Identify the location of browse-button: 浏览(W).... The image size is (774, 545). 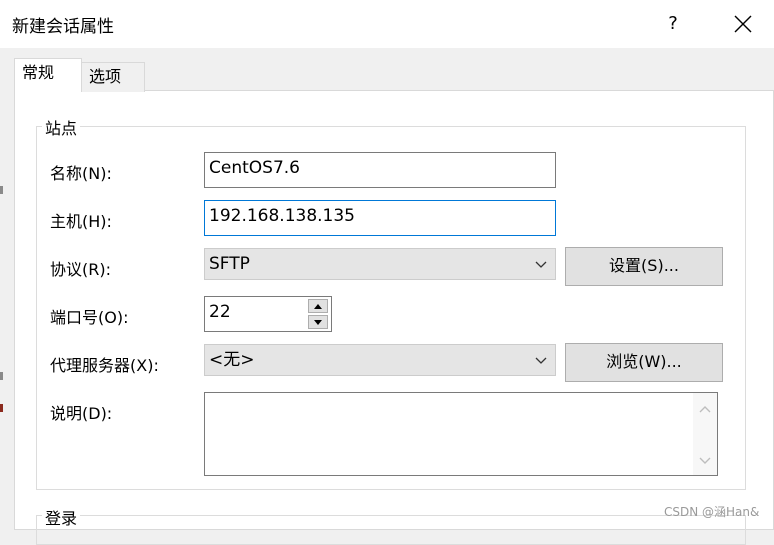
(644, 362).